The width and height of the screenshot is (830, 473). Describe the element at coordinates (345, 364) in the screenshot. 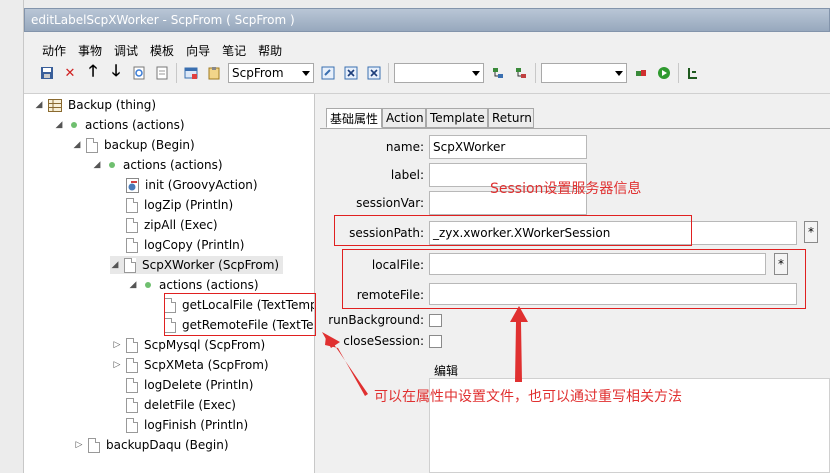

I see `arrow-to-tree` at that location.